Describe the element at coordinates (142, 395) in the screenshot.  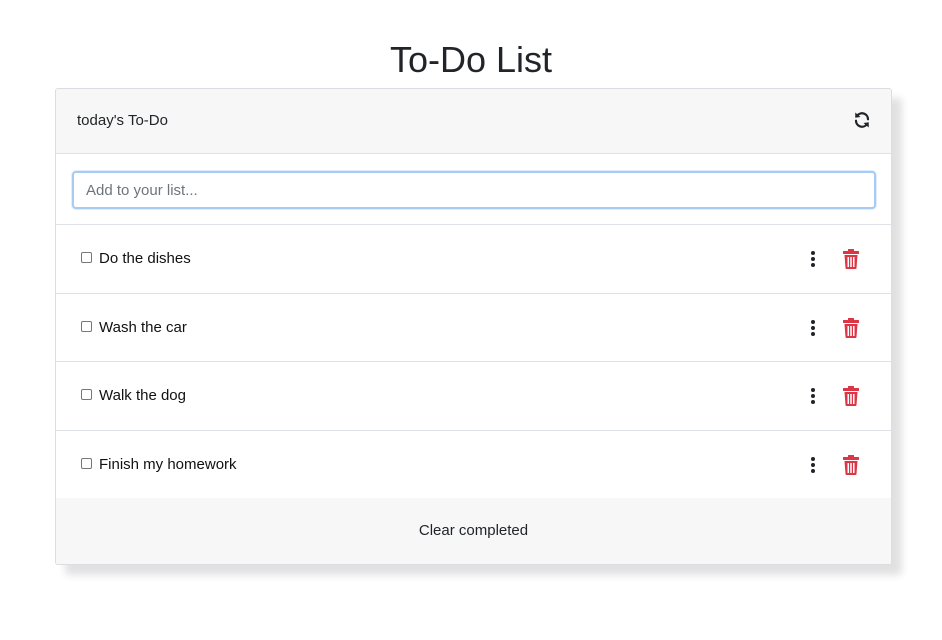
I see `todo-label: Walk the dog` at that location.